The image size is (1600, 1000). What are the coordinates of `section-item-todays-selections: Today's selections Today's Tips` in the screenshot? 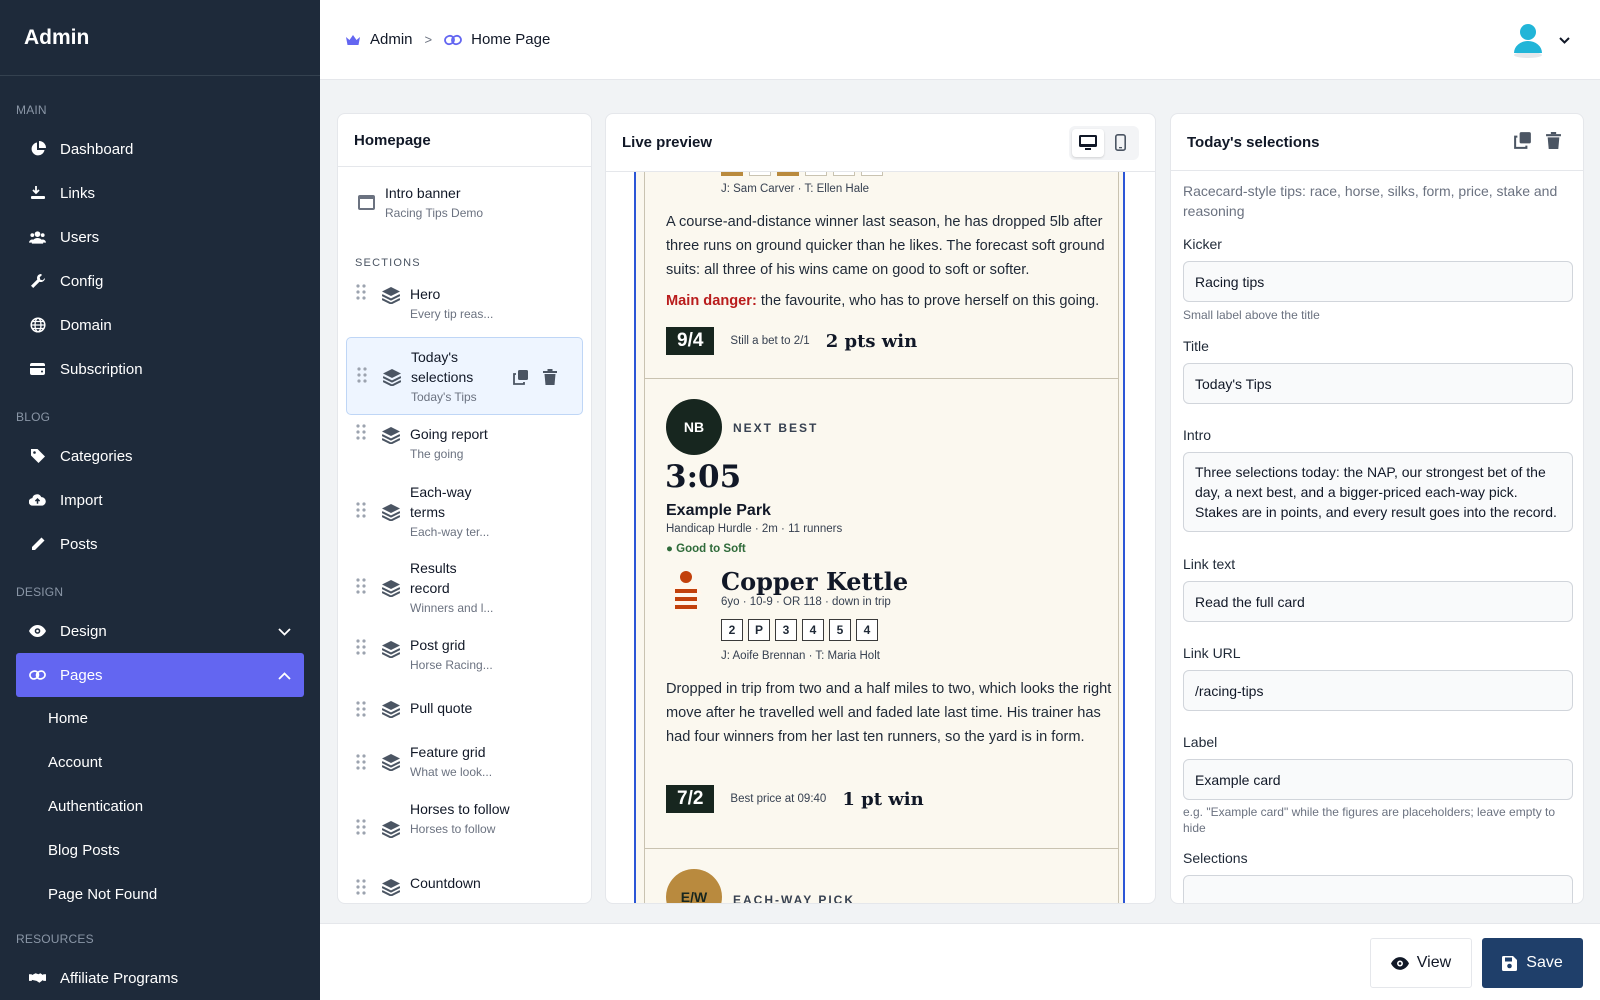 It's located at (464, 376).